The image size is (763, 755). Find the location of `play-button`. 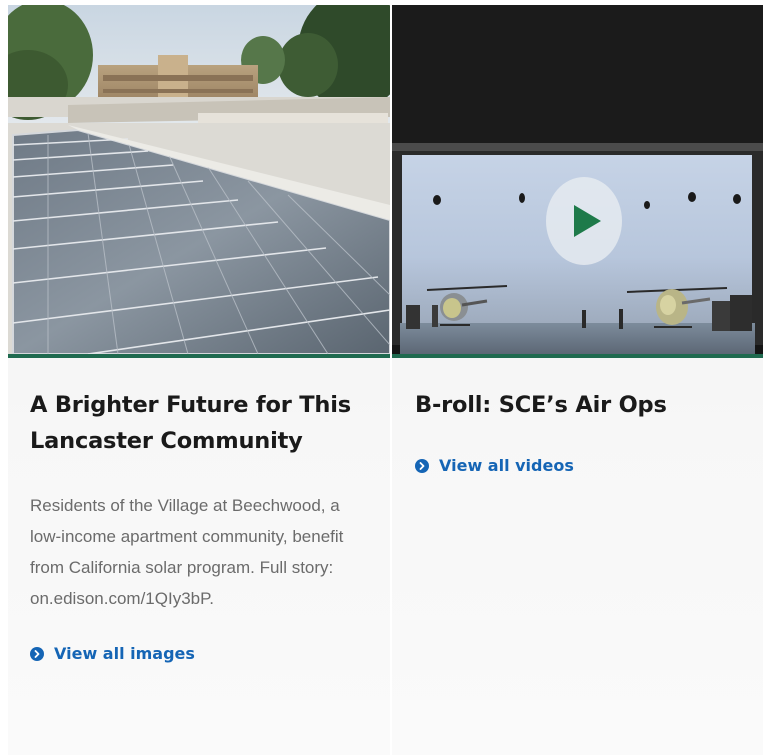

play-button is located at coordinates (584, 221).